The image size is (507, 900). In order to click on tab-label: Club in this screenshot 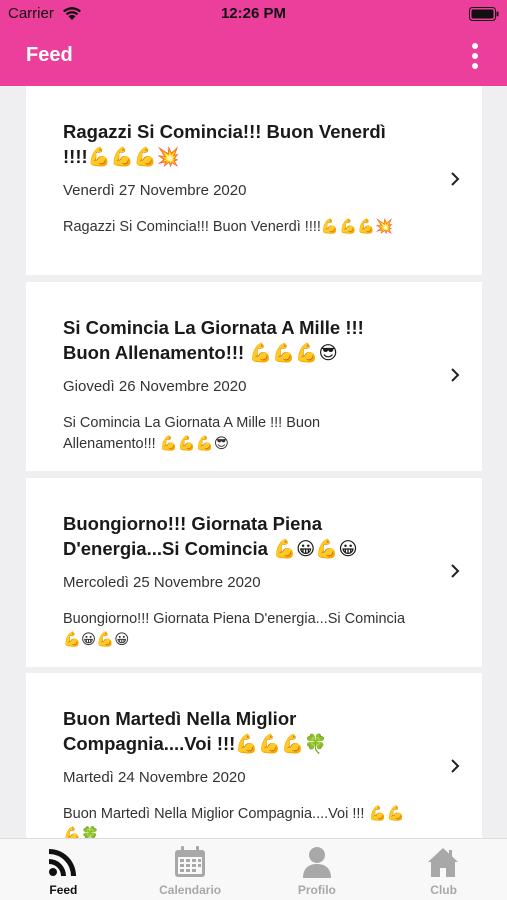, I will do `click(443, 890)`.